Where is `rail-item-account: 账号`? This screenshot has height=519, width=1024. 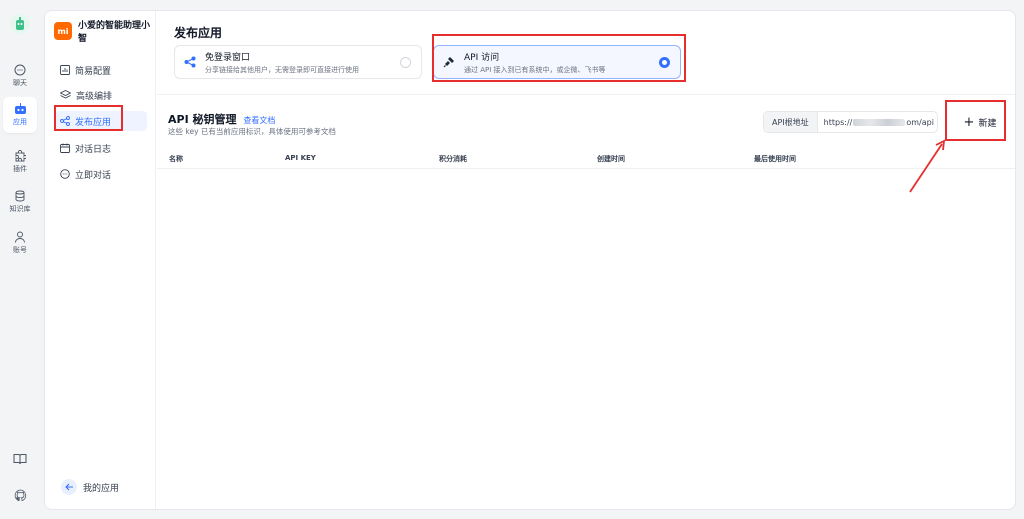 rail-item-account: 账号 is located at coordinates (20, 243).